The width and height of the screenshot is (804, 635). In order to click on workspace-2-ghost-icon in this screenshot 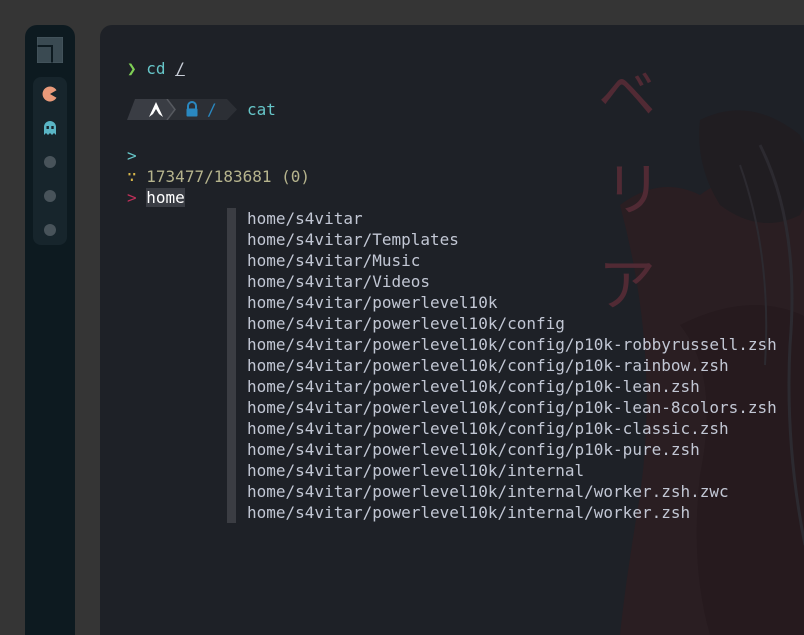, I will do `click(50, 128)`.